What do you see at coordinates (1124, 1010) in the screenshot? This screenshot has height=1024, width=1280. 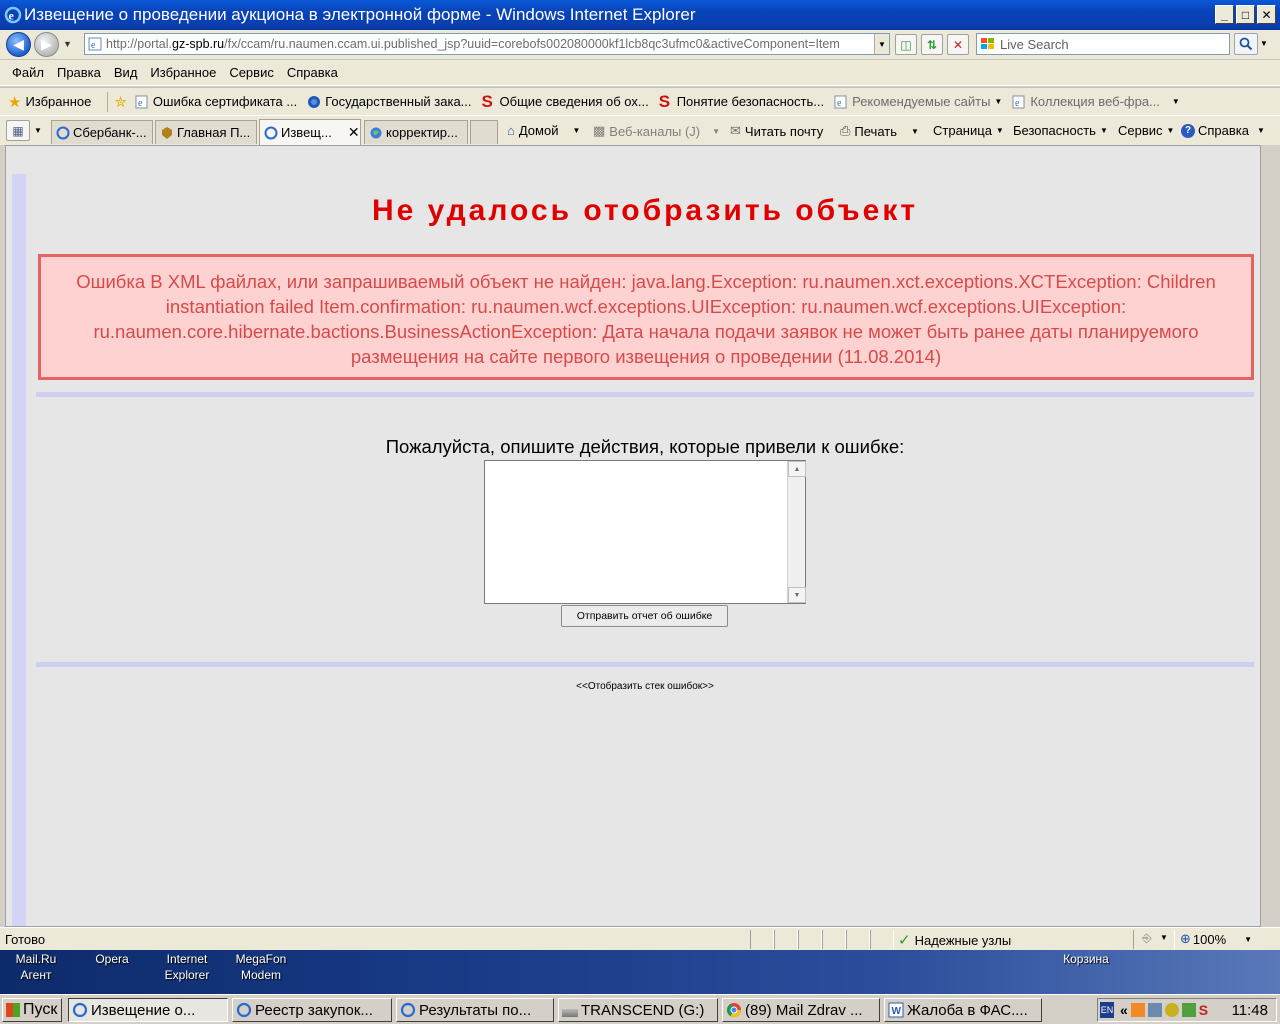 I see `tray-expand-icon: «` at bounding box center [1124, 1010].